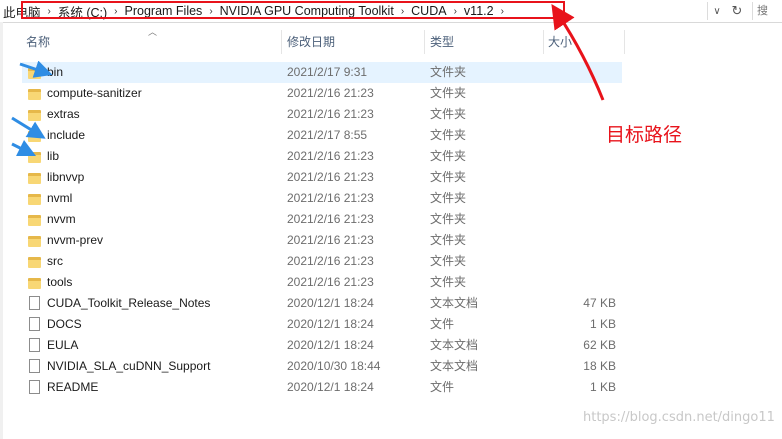 The height and width of the screenshot is (439, 782). I want to click on breadcrumb-item: CUDA, so click(428, 11).